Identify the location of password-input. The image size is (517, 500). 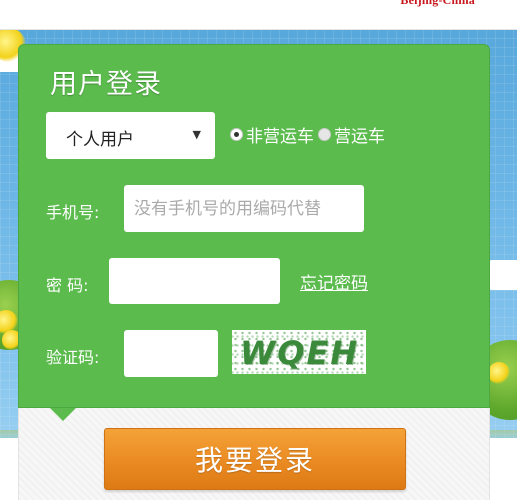
(194, 281).